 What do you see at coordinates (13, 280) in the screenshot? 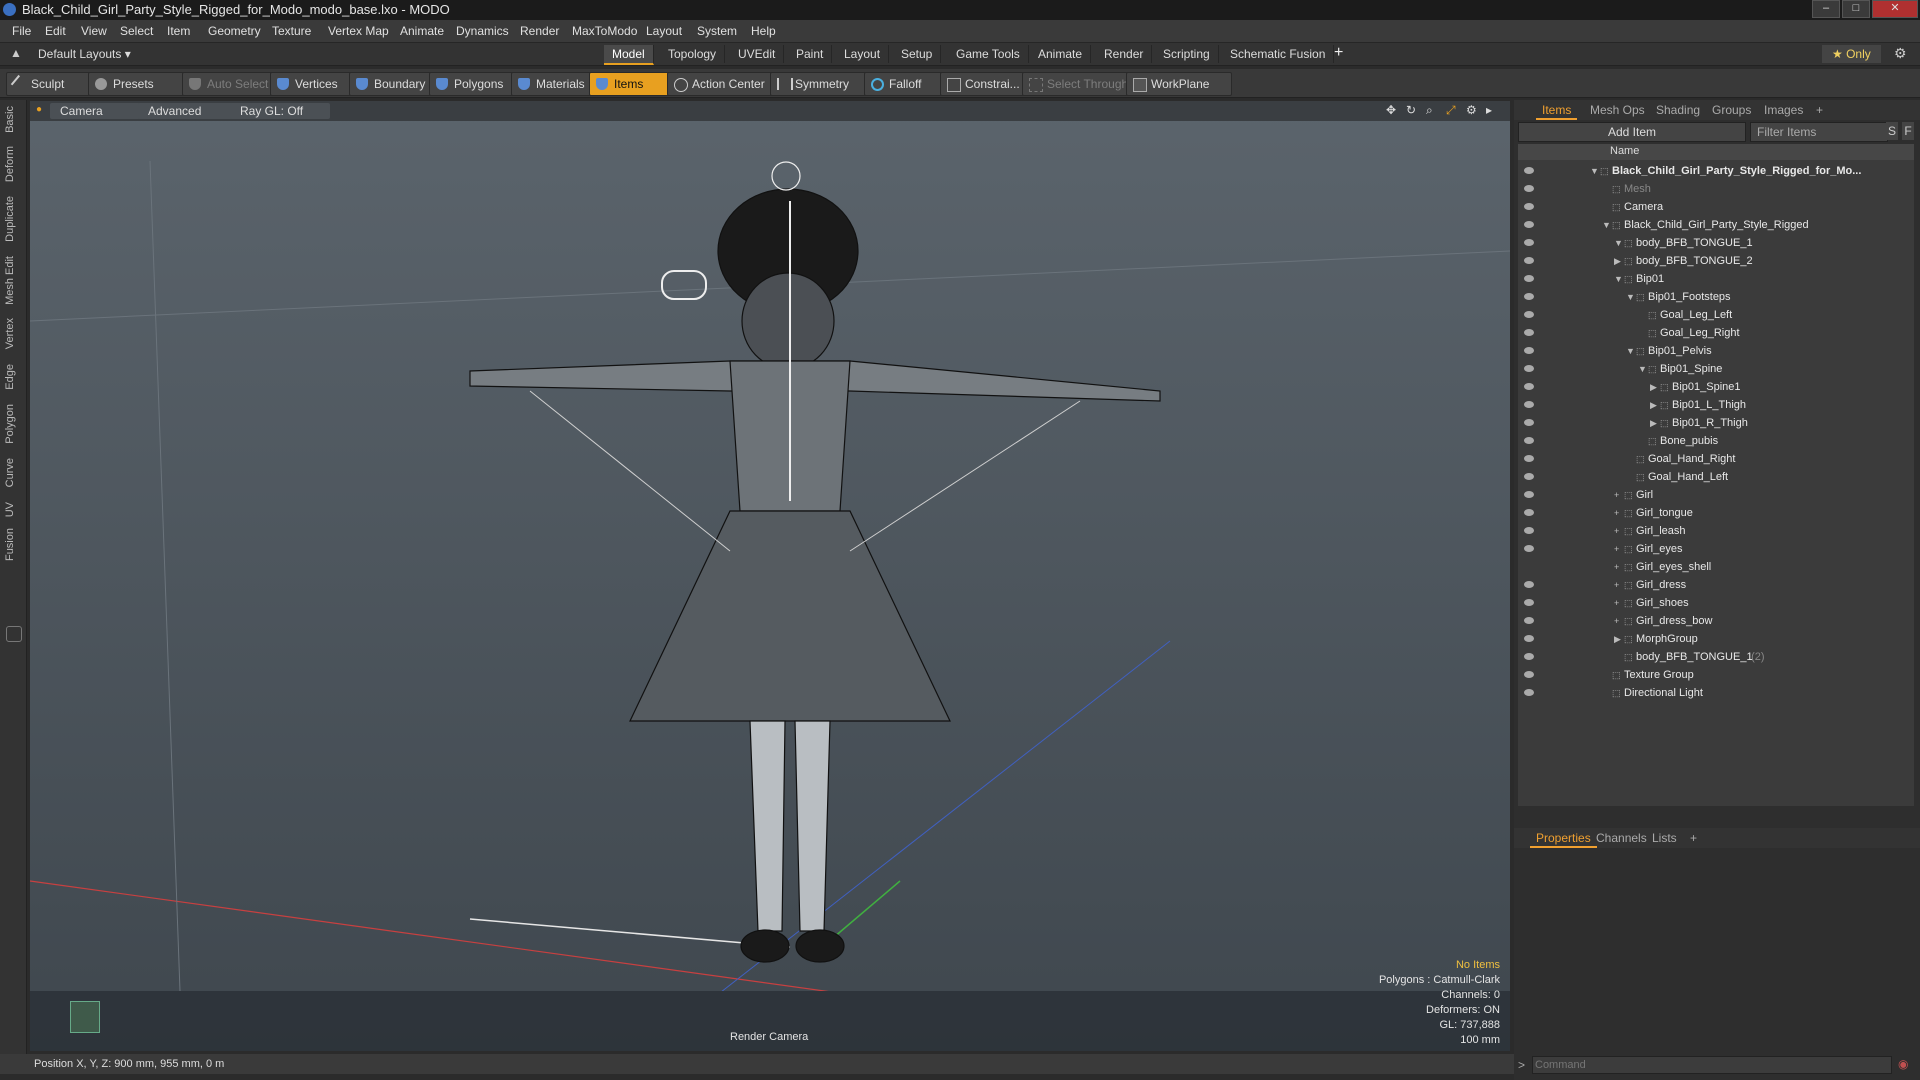
I see `left-tab-mesh-edit: Mesh Edit` at bounding box center [13, 280].